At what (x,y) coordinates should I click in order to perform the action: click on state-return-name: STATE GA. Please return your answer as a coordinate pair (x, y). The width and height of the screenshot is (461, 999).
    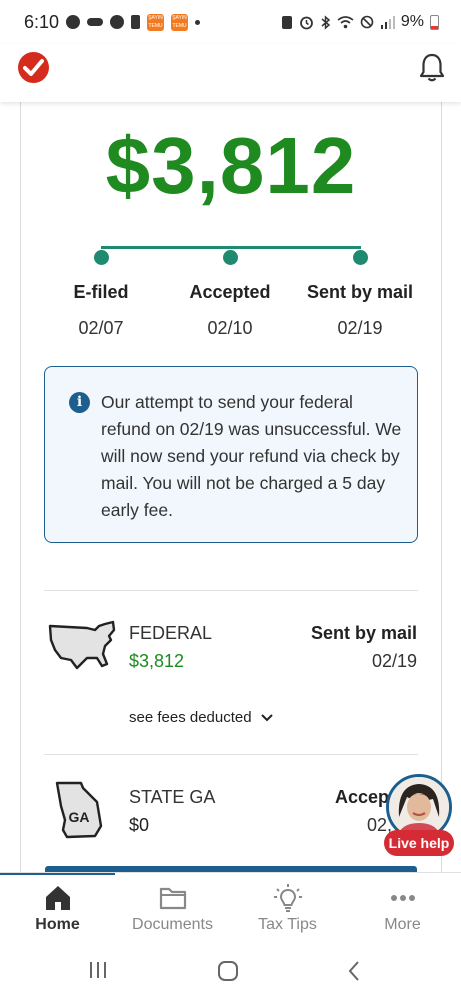
    Looking at the image, I should click on (172, 797).